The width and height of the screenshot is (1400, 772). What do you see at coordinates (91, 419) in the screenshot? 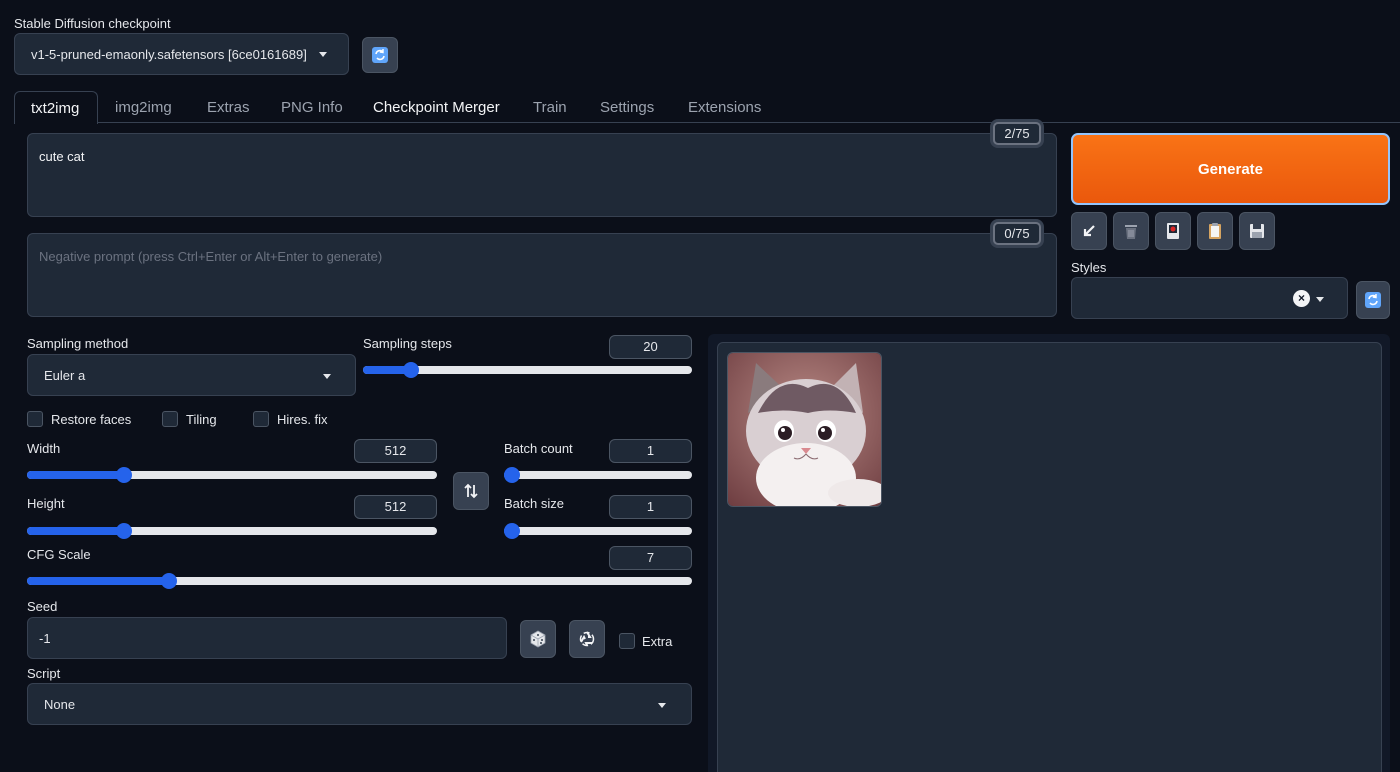
I see `restore-faces-label: Restore faces` at bounding box center [91, 419].